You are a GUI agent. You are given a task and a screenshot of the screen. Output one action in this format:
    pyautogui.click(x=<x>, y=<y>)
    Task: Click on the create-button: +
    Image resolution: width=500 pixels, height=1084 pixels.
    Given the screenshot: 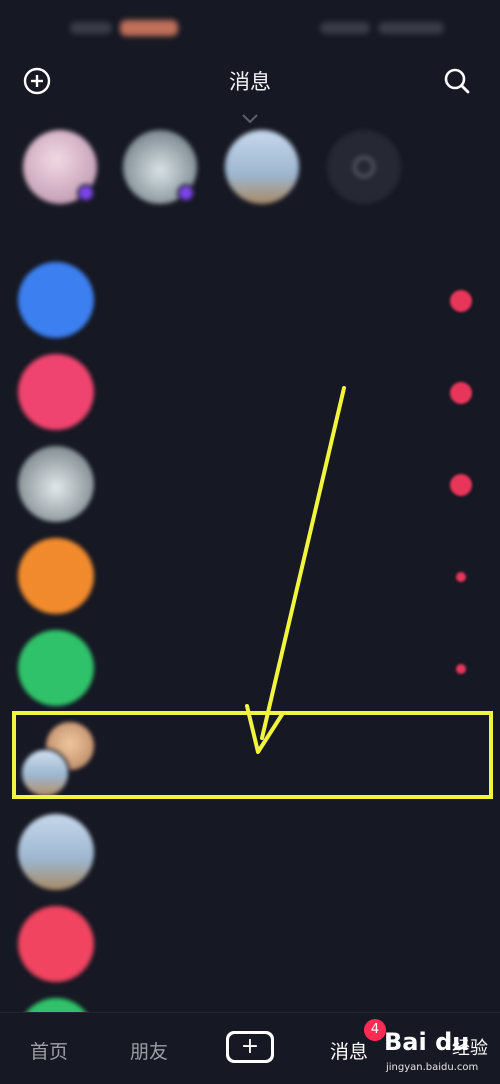 What is the action you would take?
    pyautogui.click(x=250, y=1047)
    